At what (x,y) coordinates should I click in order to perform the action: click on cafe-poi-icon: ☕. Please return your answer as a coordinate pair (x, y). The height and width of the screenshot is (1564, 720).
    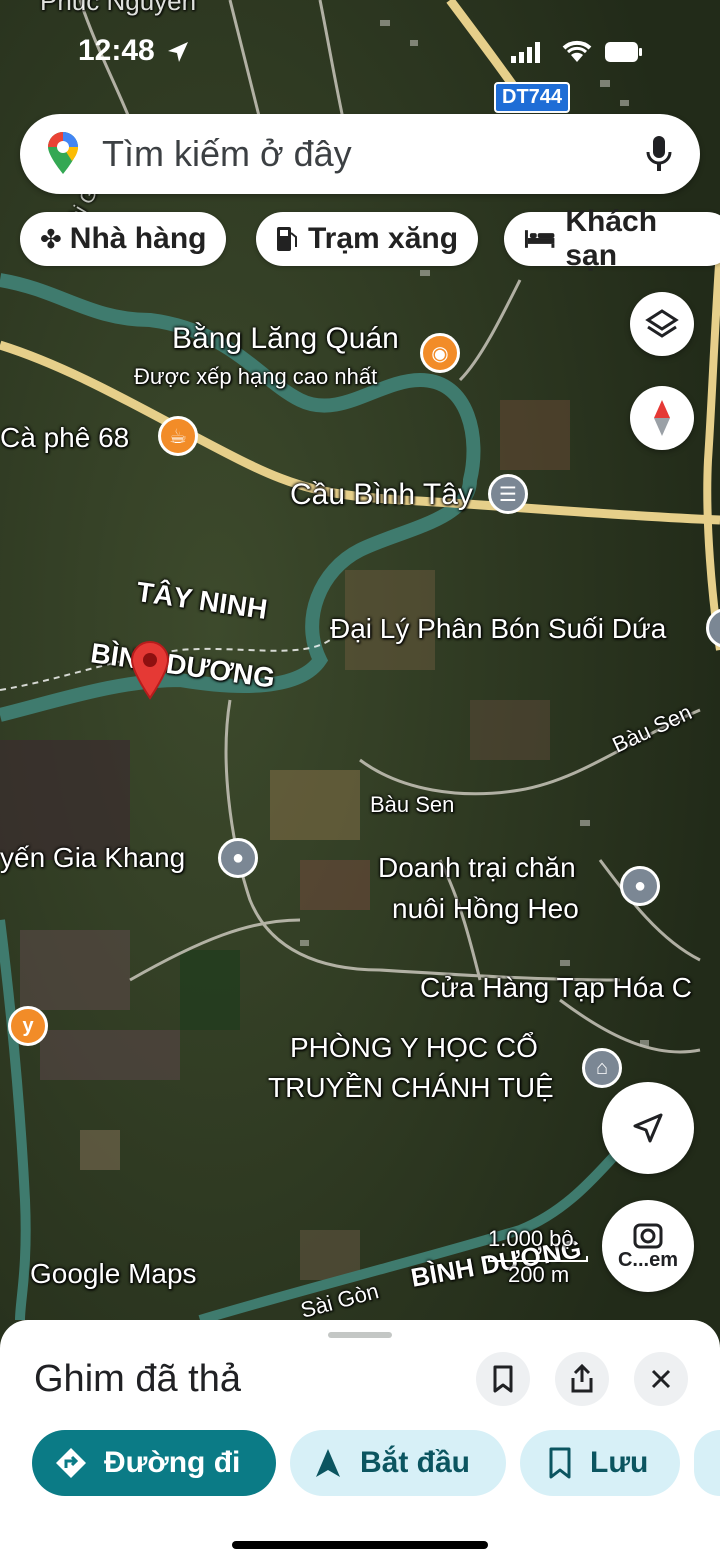
    Looking at the image, I should click on (178, 436).